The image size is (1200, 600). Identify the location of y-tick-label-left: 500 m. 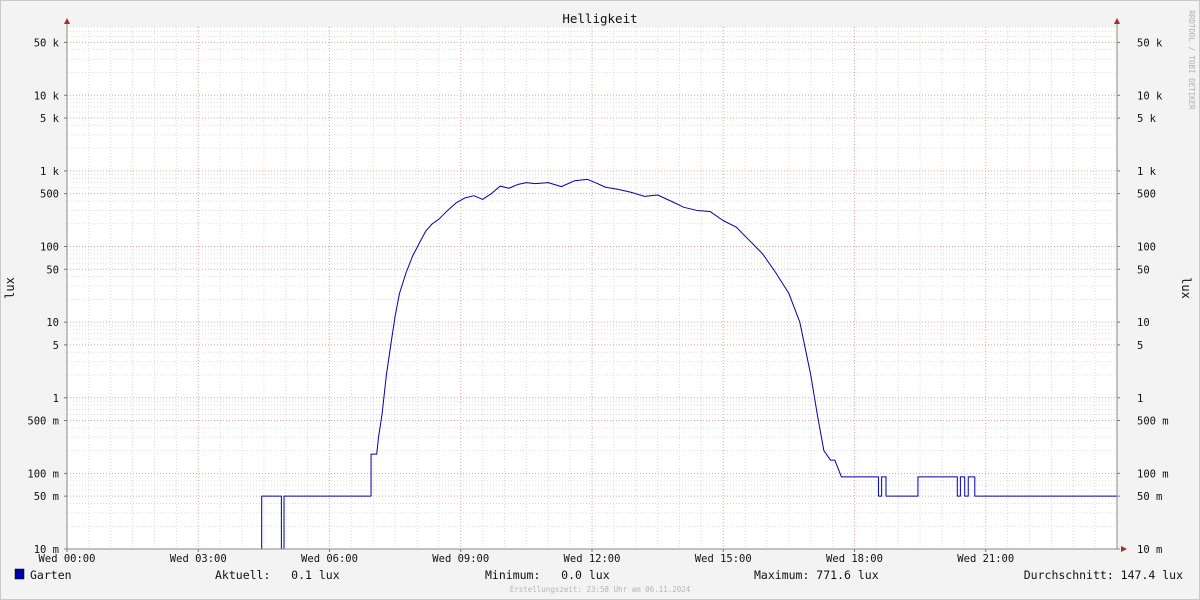
(43, 422).